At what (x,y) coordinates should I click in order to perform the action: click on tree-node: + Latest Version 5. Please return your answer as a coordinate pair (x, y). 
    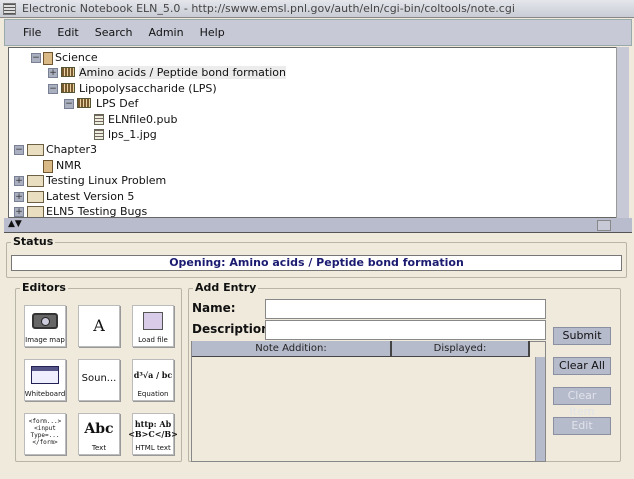
    Looking at the image, I should click on (309, 197).